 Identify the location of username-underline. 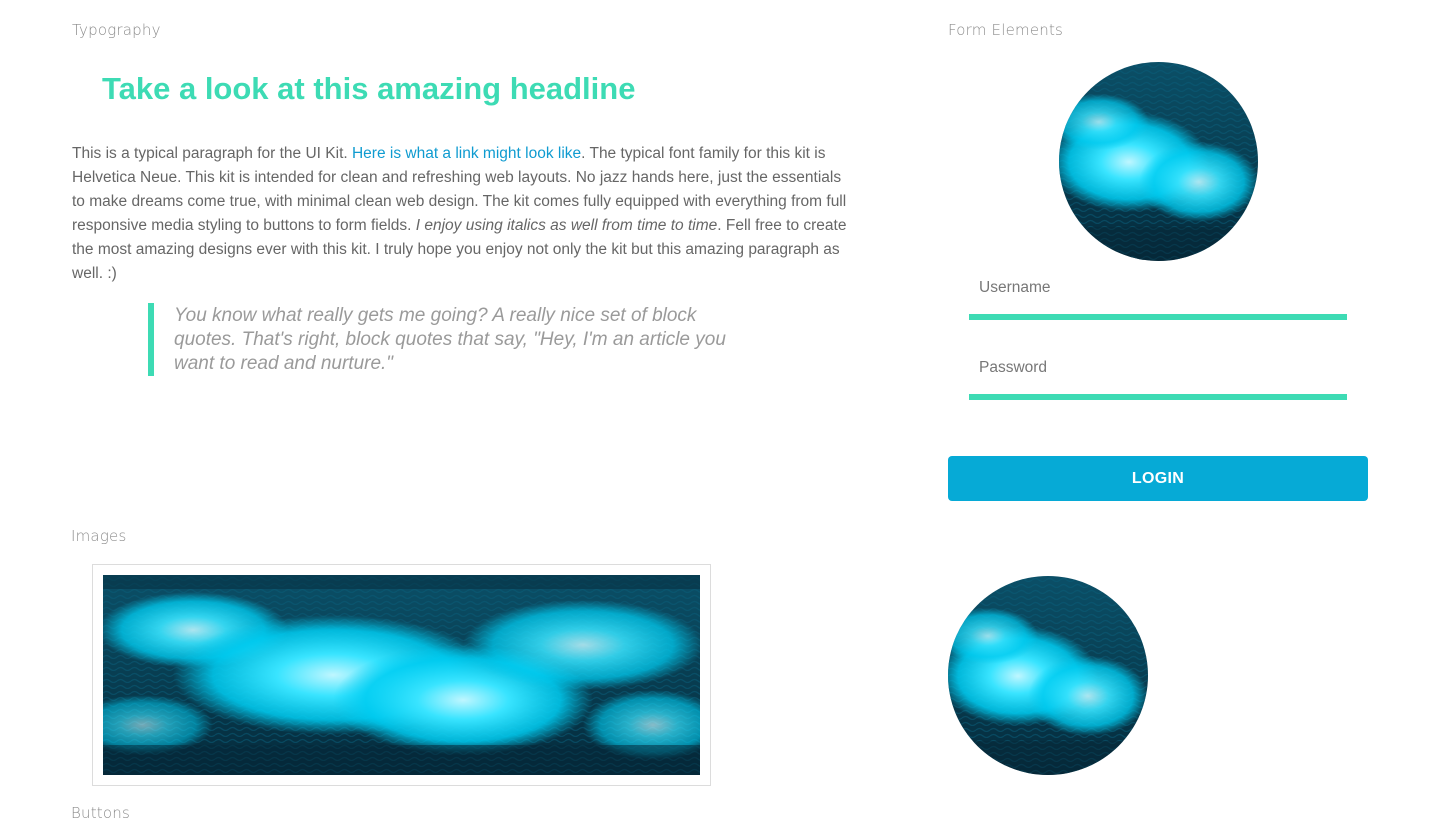
(1158, 317).